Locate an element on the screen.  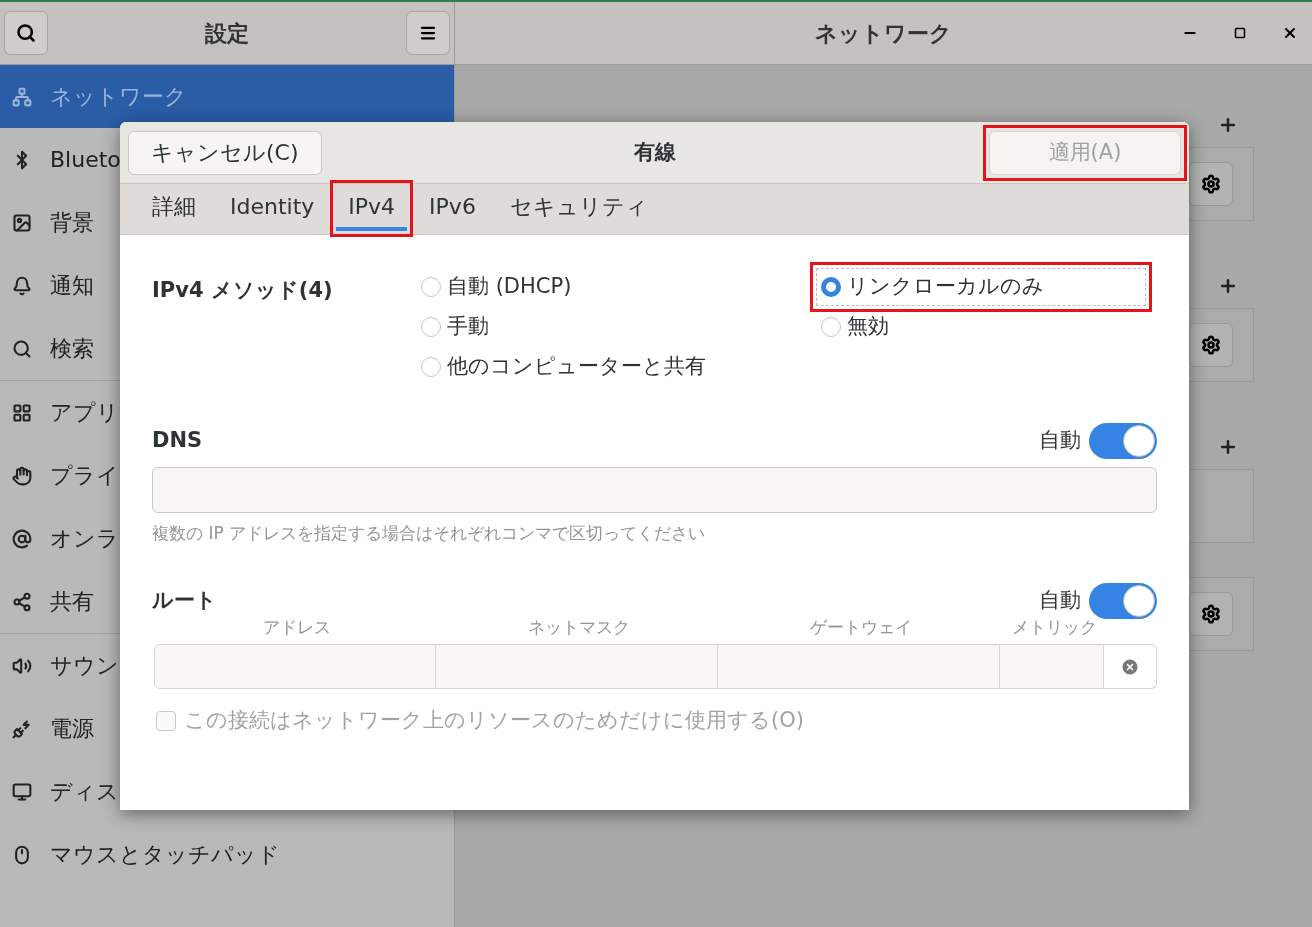
column-header: ゲートウェイ is located at coordinates (861, 627).